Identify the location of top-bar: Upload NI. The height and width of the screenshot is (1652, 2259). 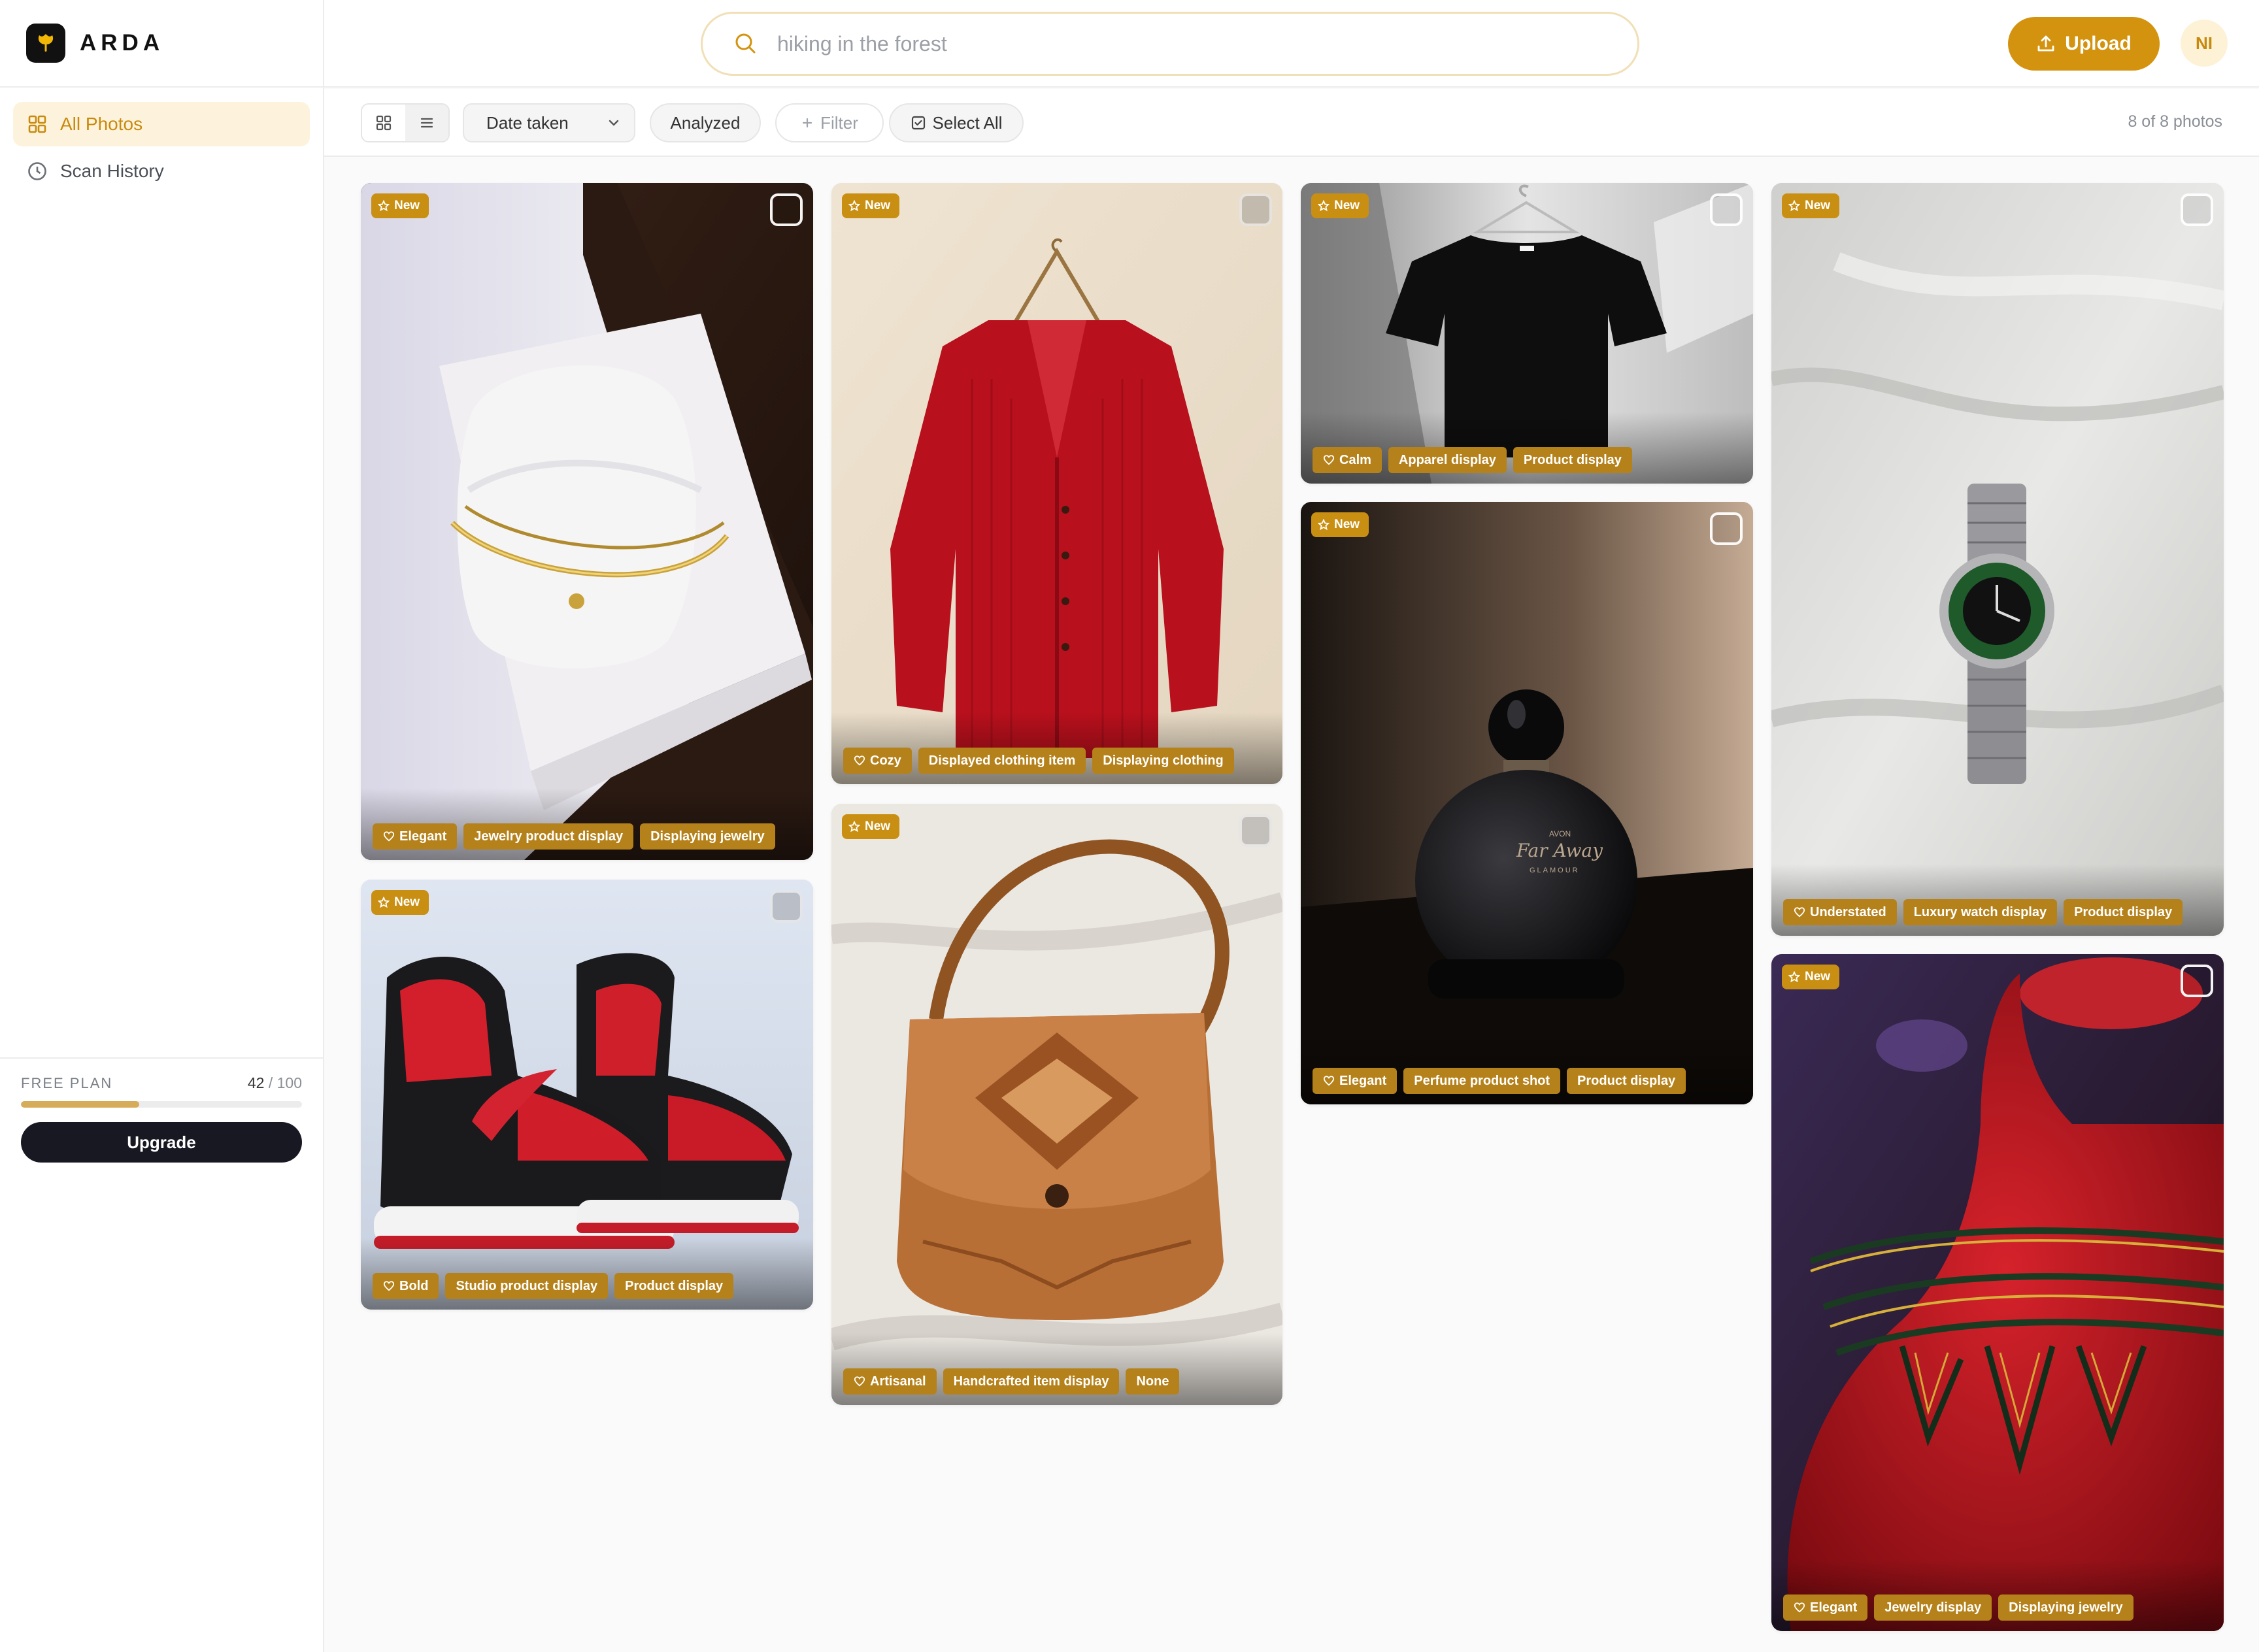
(1291, 44).